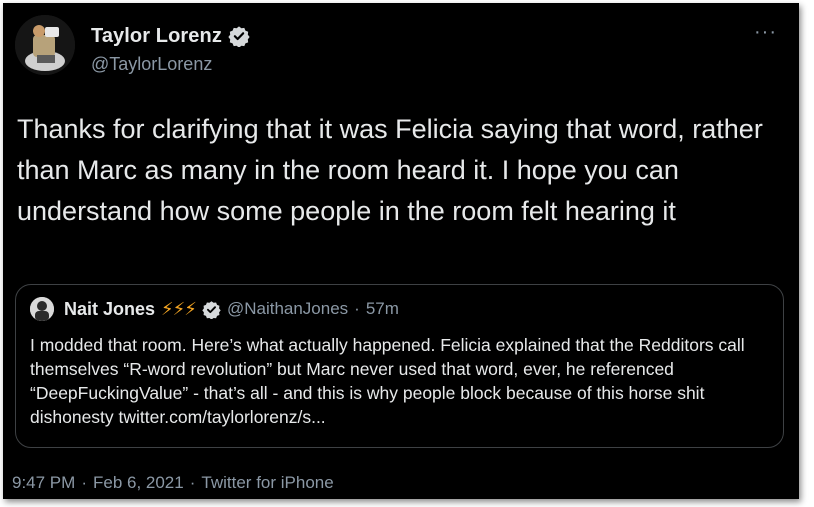 Image resolution: width=814 pixels, height=507 pixels. What do you see at coordinates (110, 308) in the screenshot?
I see `quoted-display-name: Nait Jones` at bounding box center [110, 308].